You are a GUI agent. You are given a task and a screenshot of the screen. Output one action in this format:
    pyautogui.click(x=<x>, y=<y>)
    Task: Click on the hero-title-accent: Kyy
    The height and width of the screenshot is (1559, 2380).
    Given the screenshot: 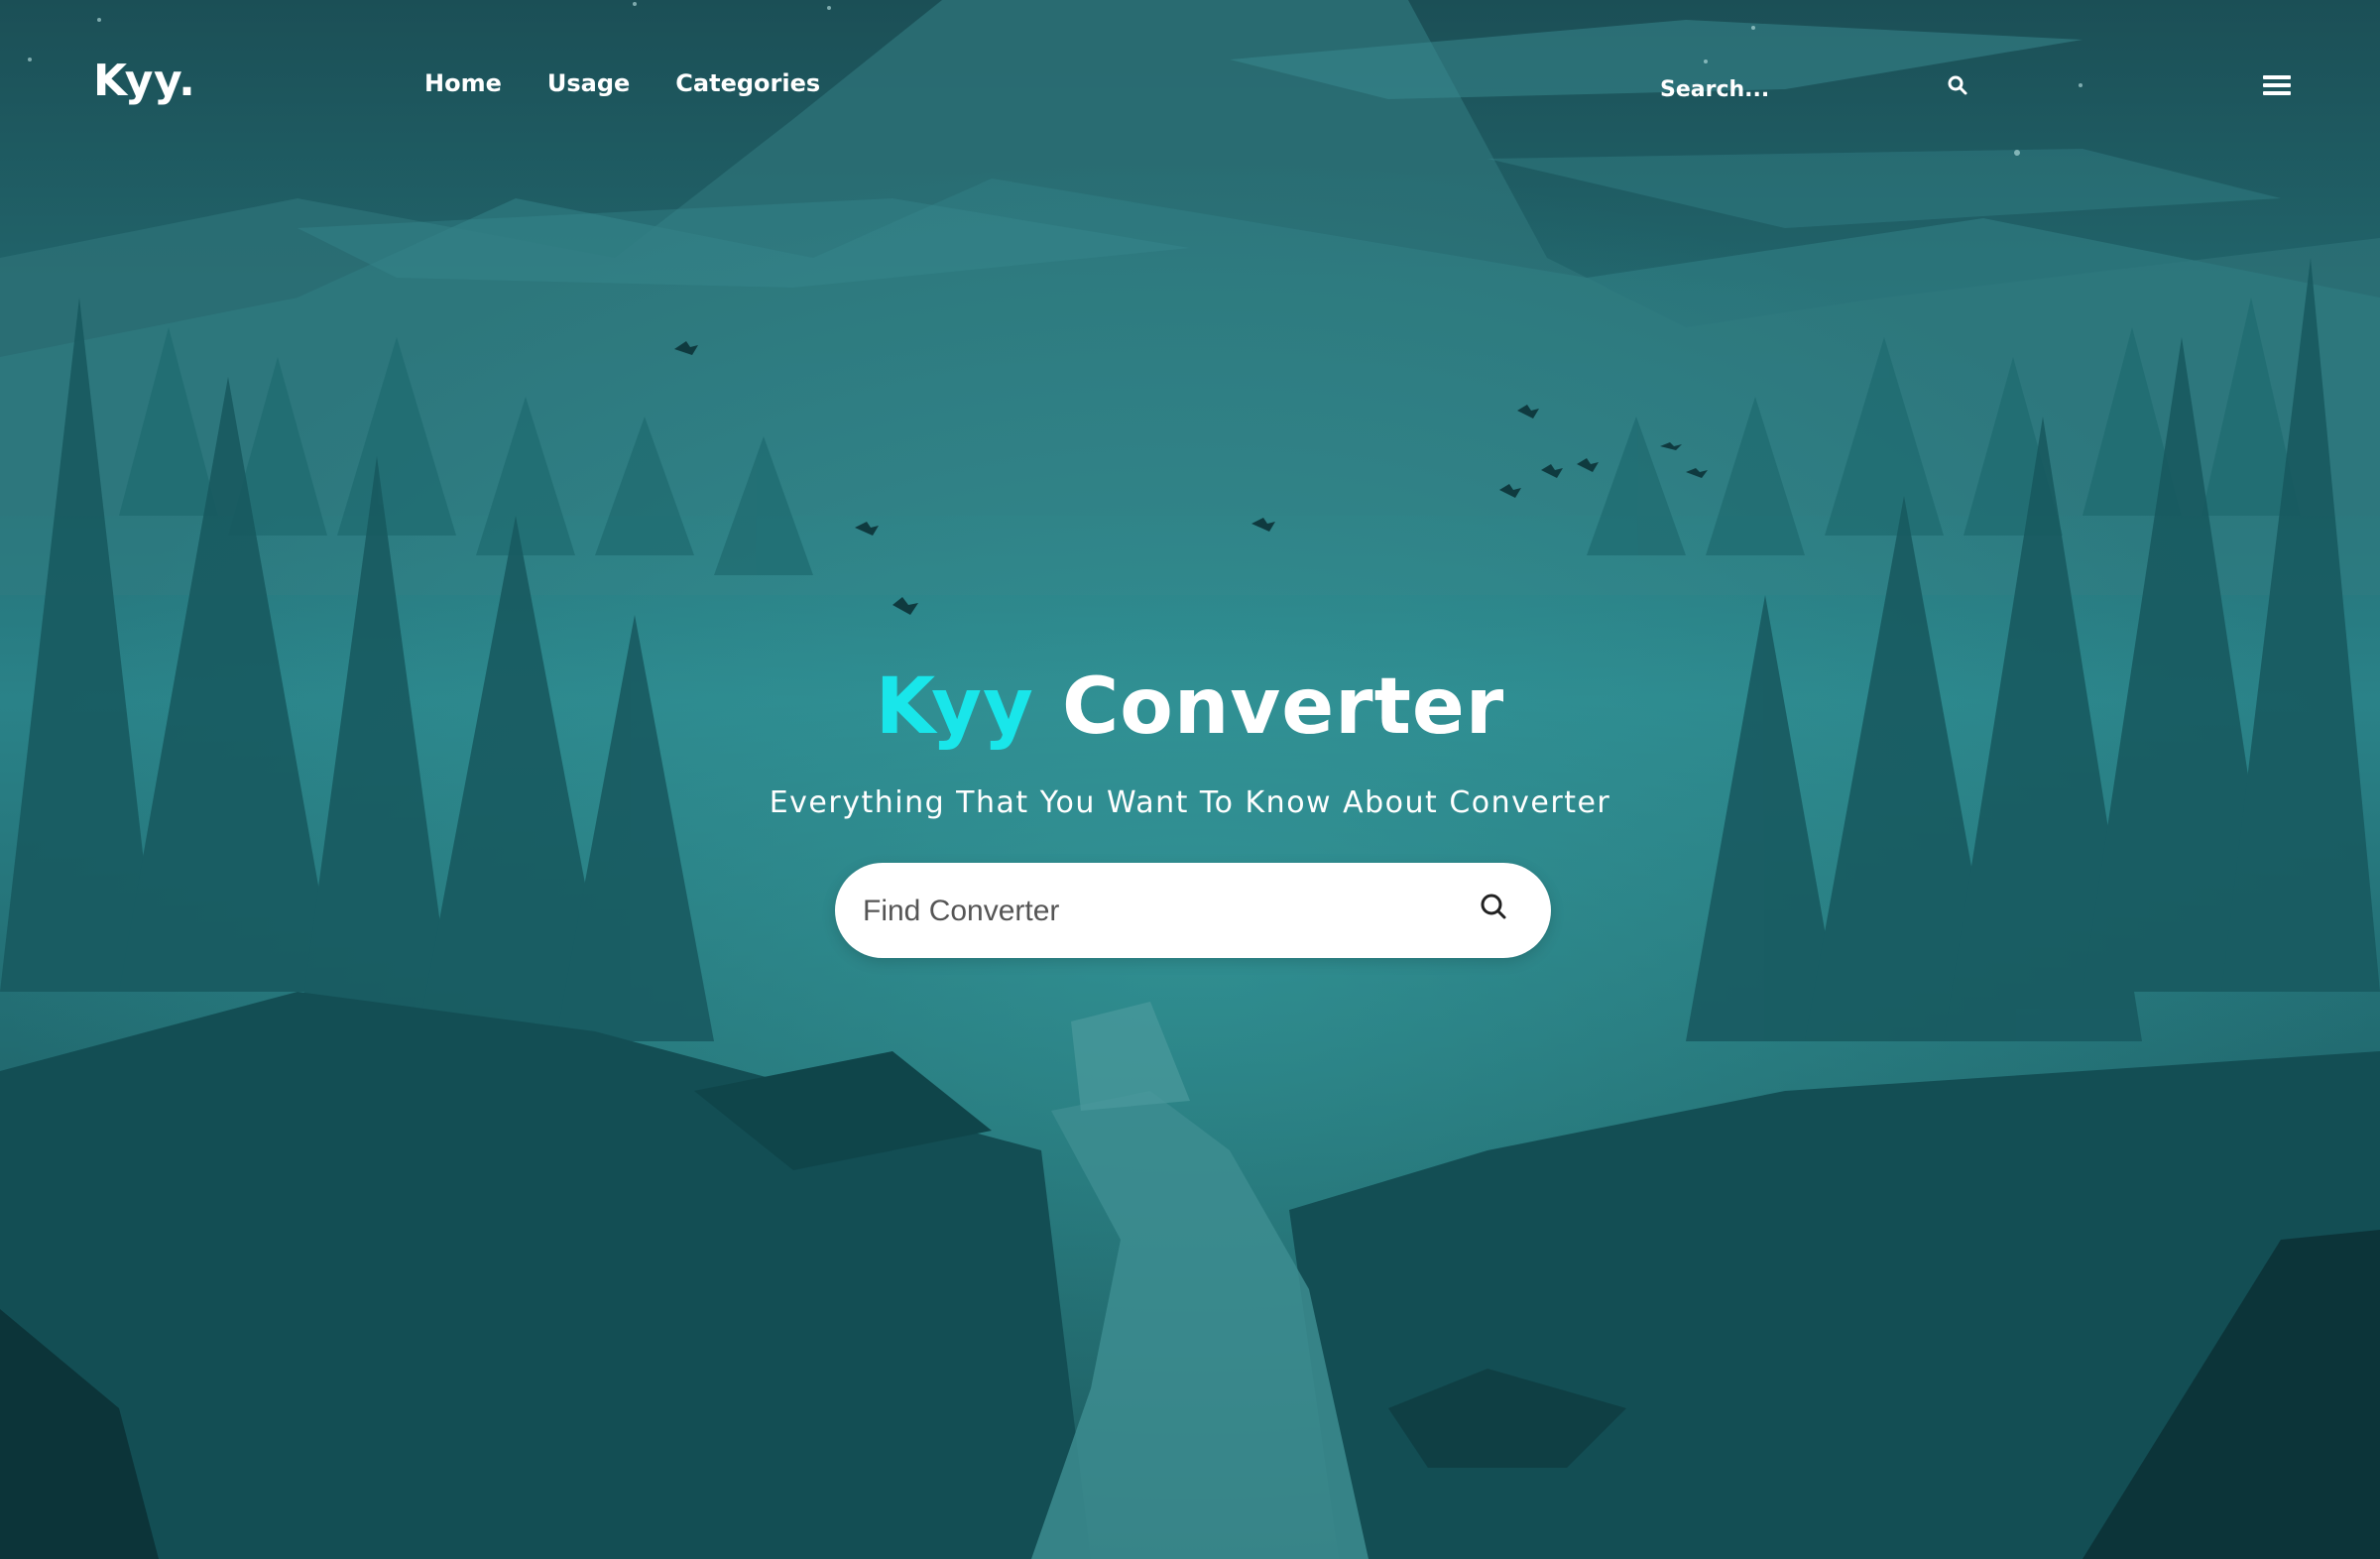 What is the action you would take?
    pyautogui.click(x=954, y=707)
    